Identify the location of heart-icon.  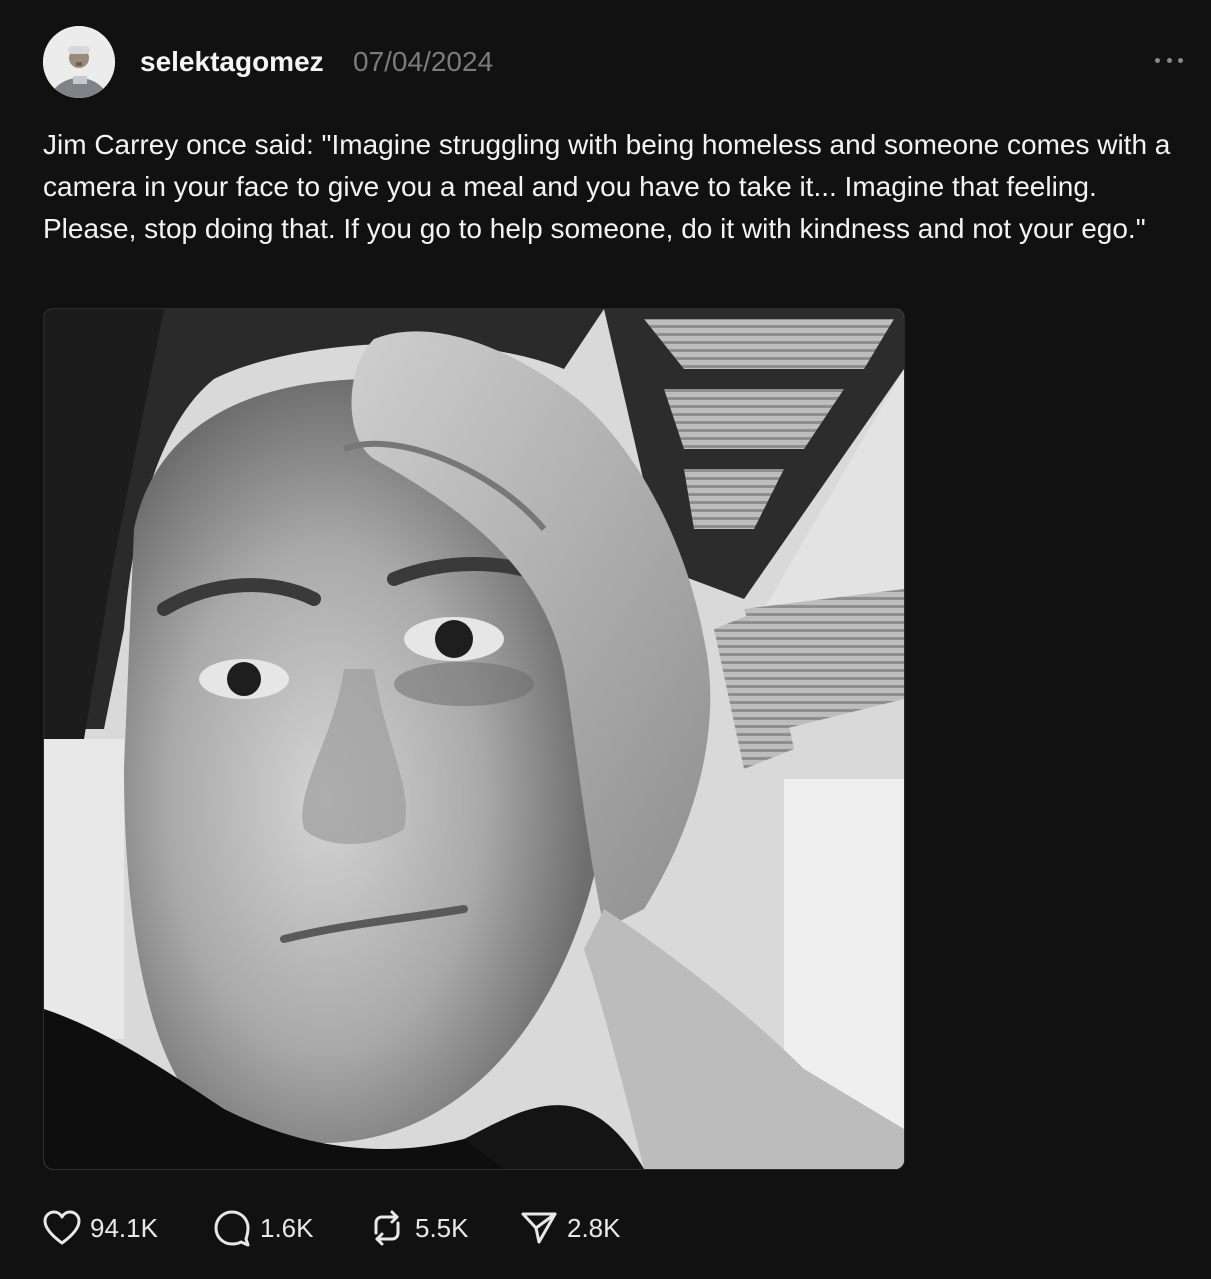
(62, 1227).